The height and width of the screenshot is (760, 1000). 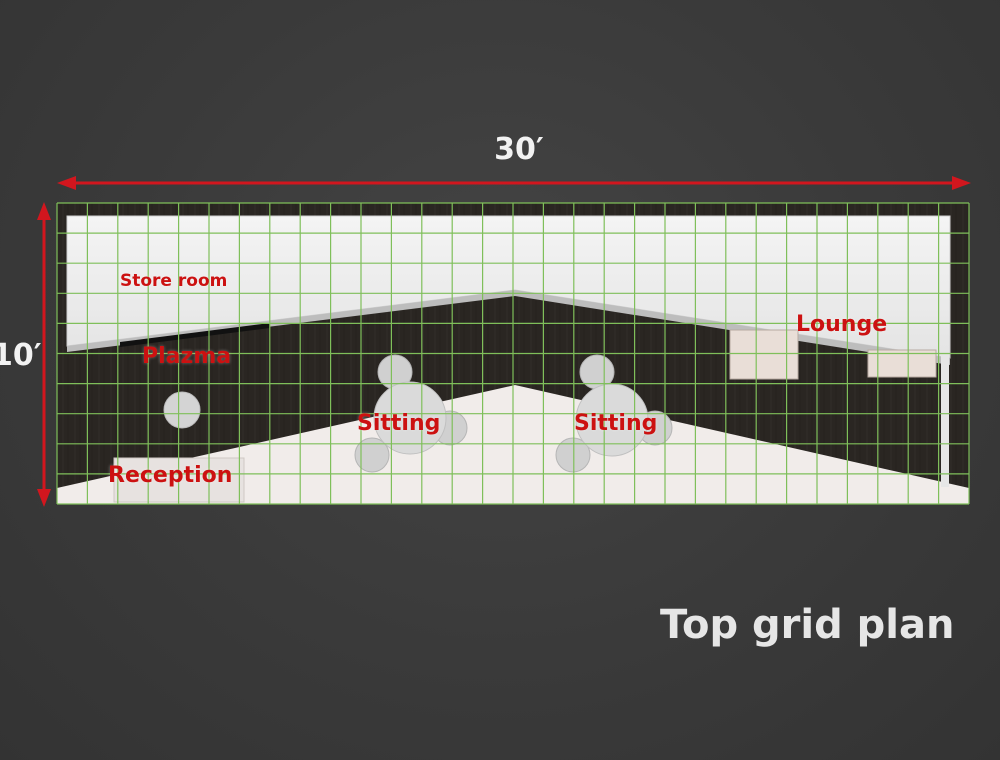 I want to click on plan-title: Top grid plan, so click(x=807, y=625).